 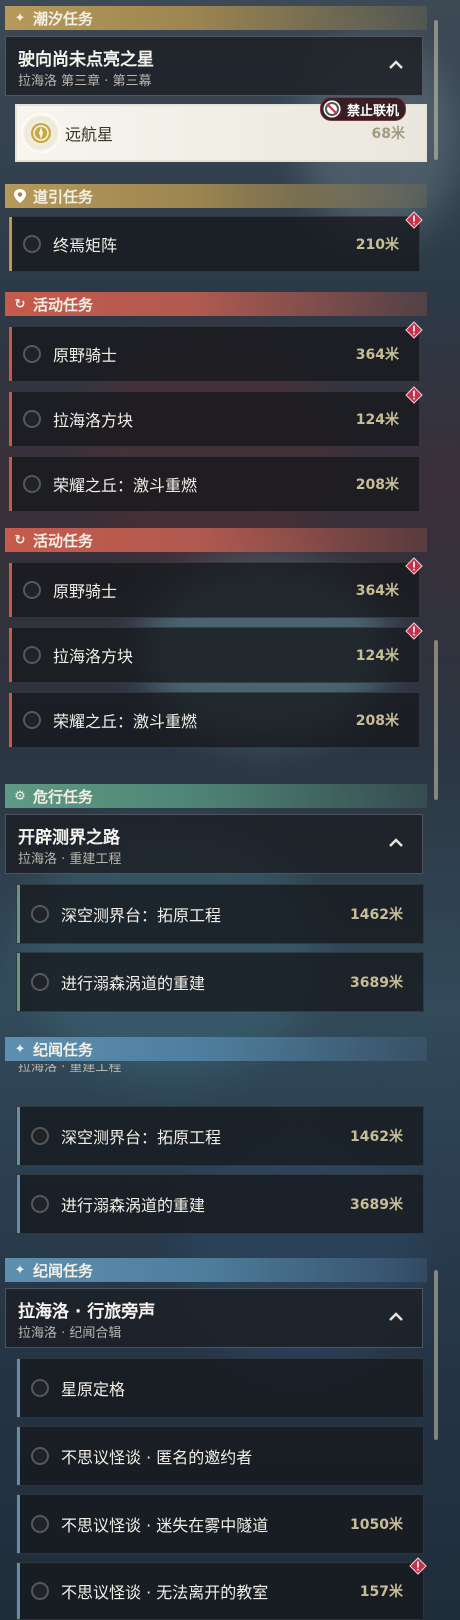 I want to click on group-title: 驶向尚未点亮之星, so click(x=86, y=60).